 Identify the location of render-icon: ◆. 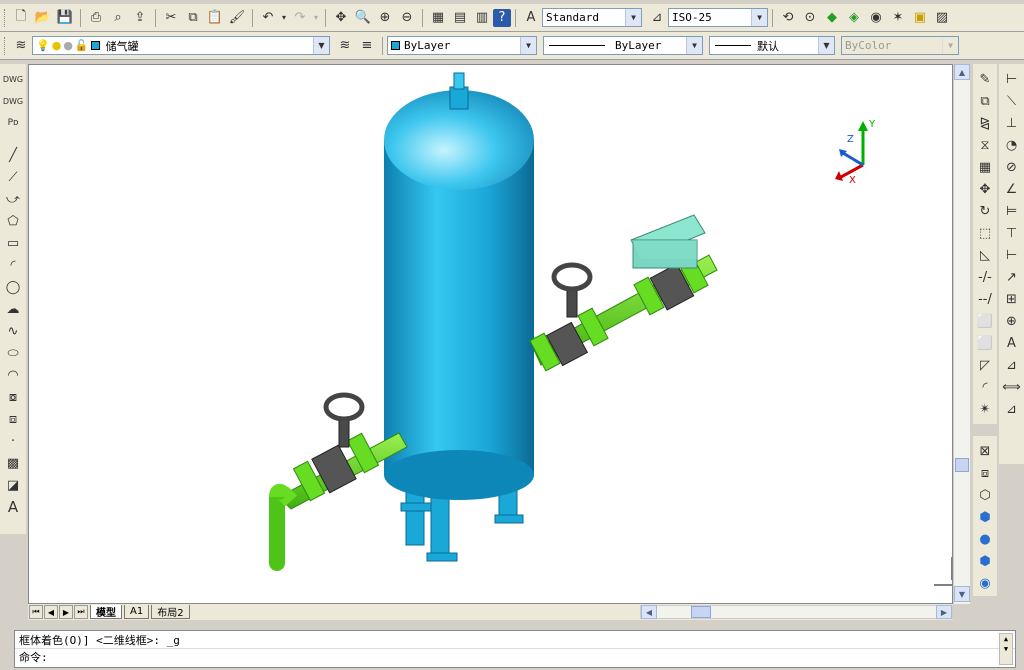
(832, 18).